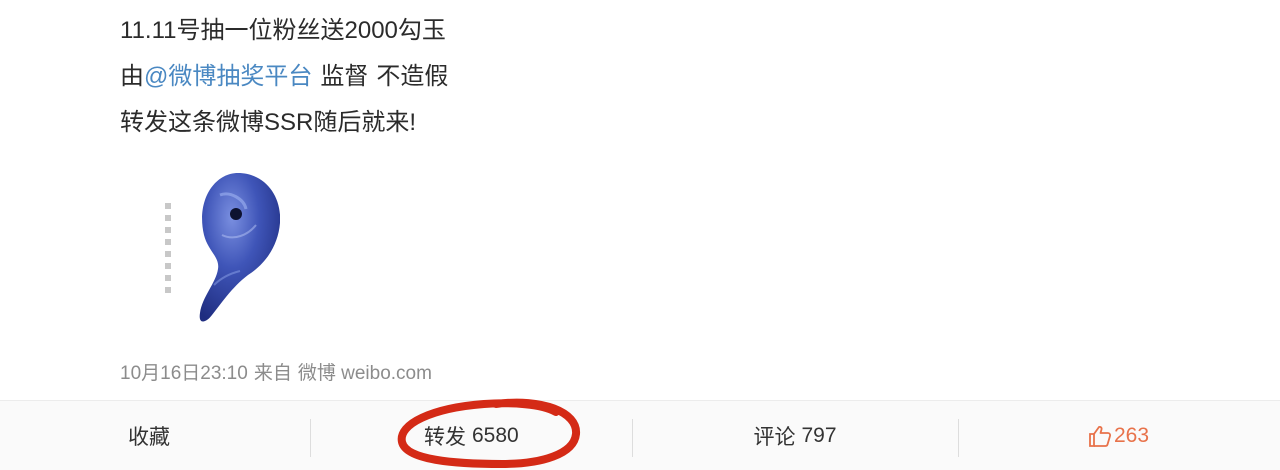 This screenshot has height=470, width=1280. What do you see at coordinates (365, 373) in the screenshot?
I see `post-source: 微博 weibo.com` at bounding box center [365, 373].